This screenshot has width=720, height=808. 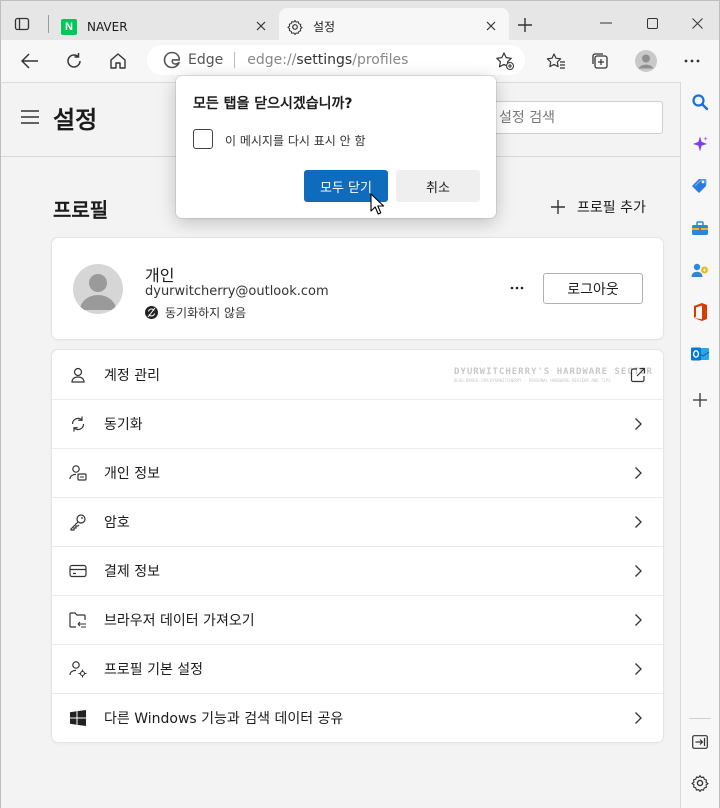 I want to click on copilot-icon, so click(x=700, y=144).